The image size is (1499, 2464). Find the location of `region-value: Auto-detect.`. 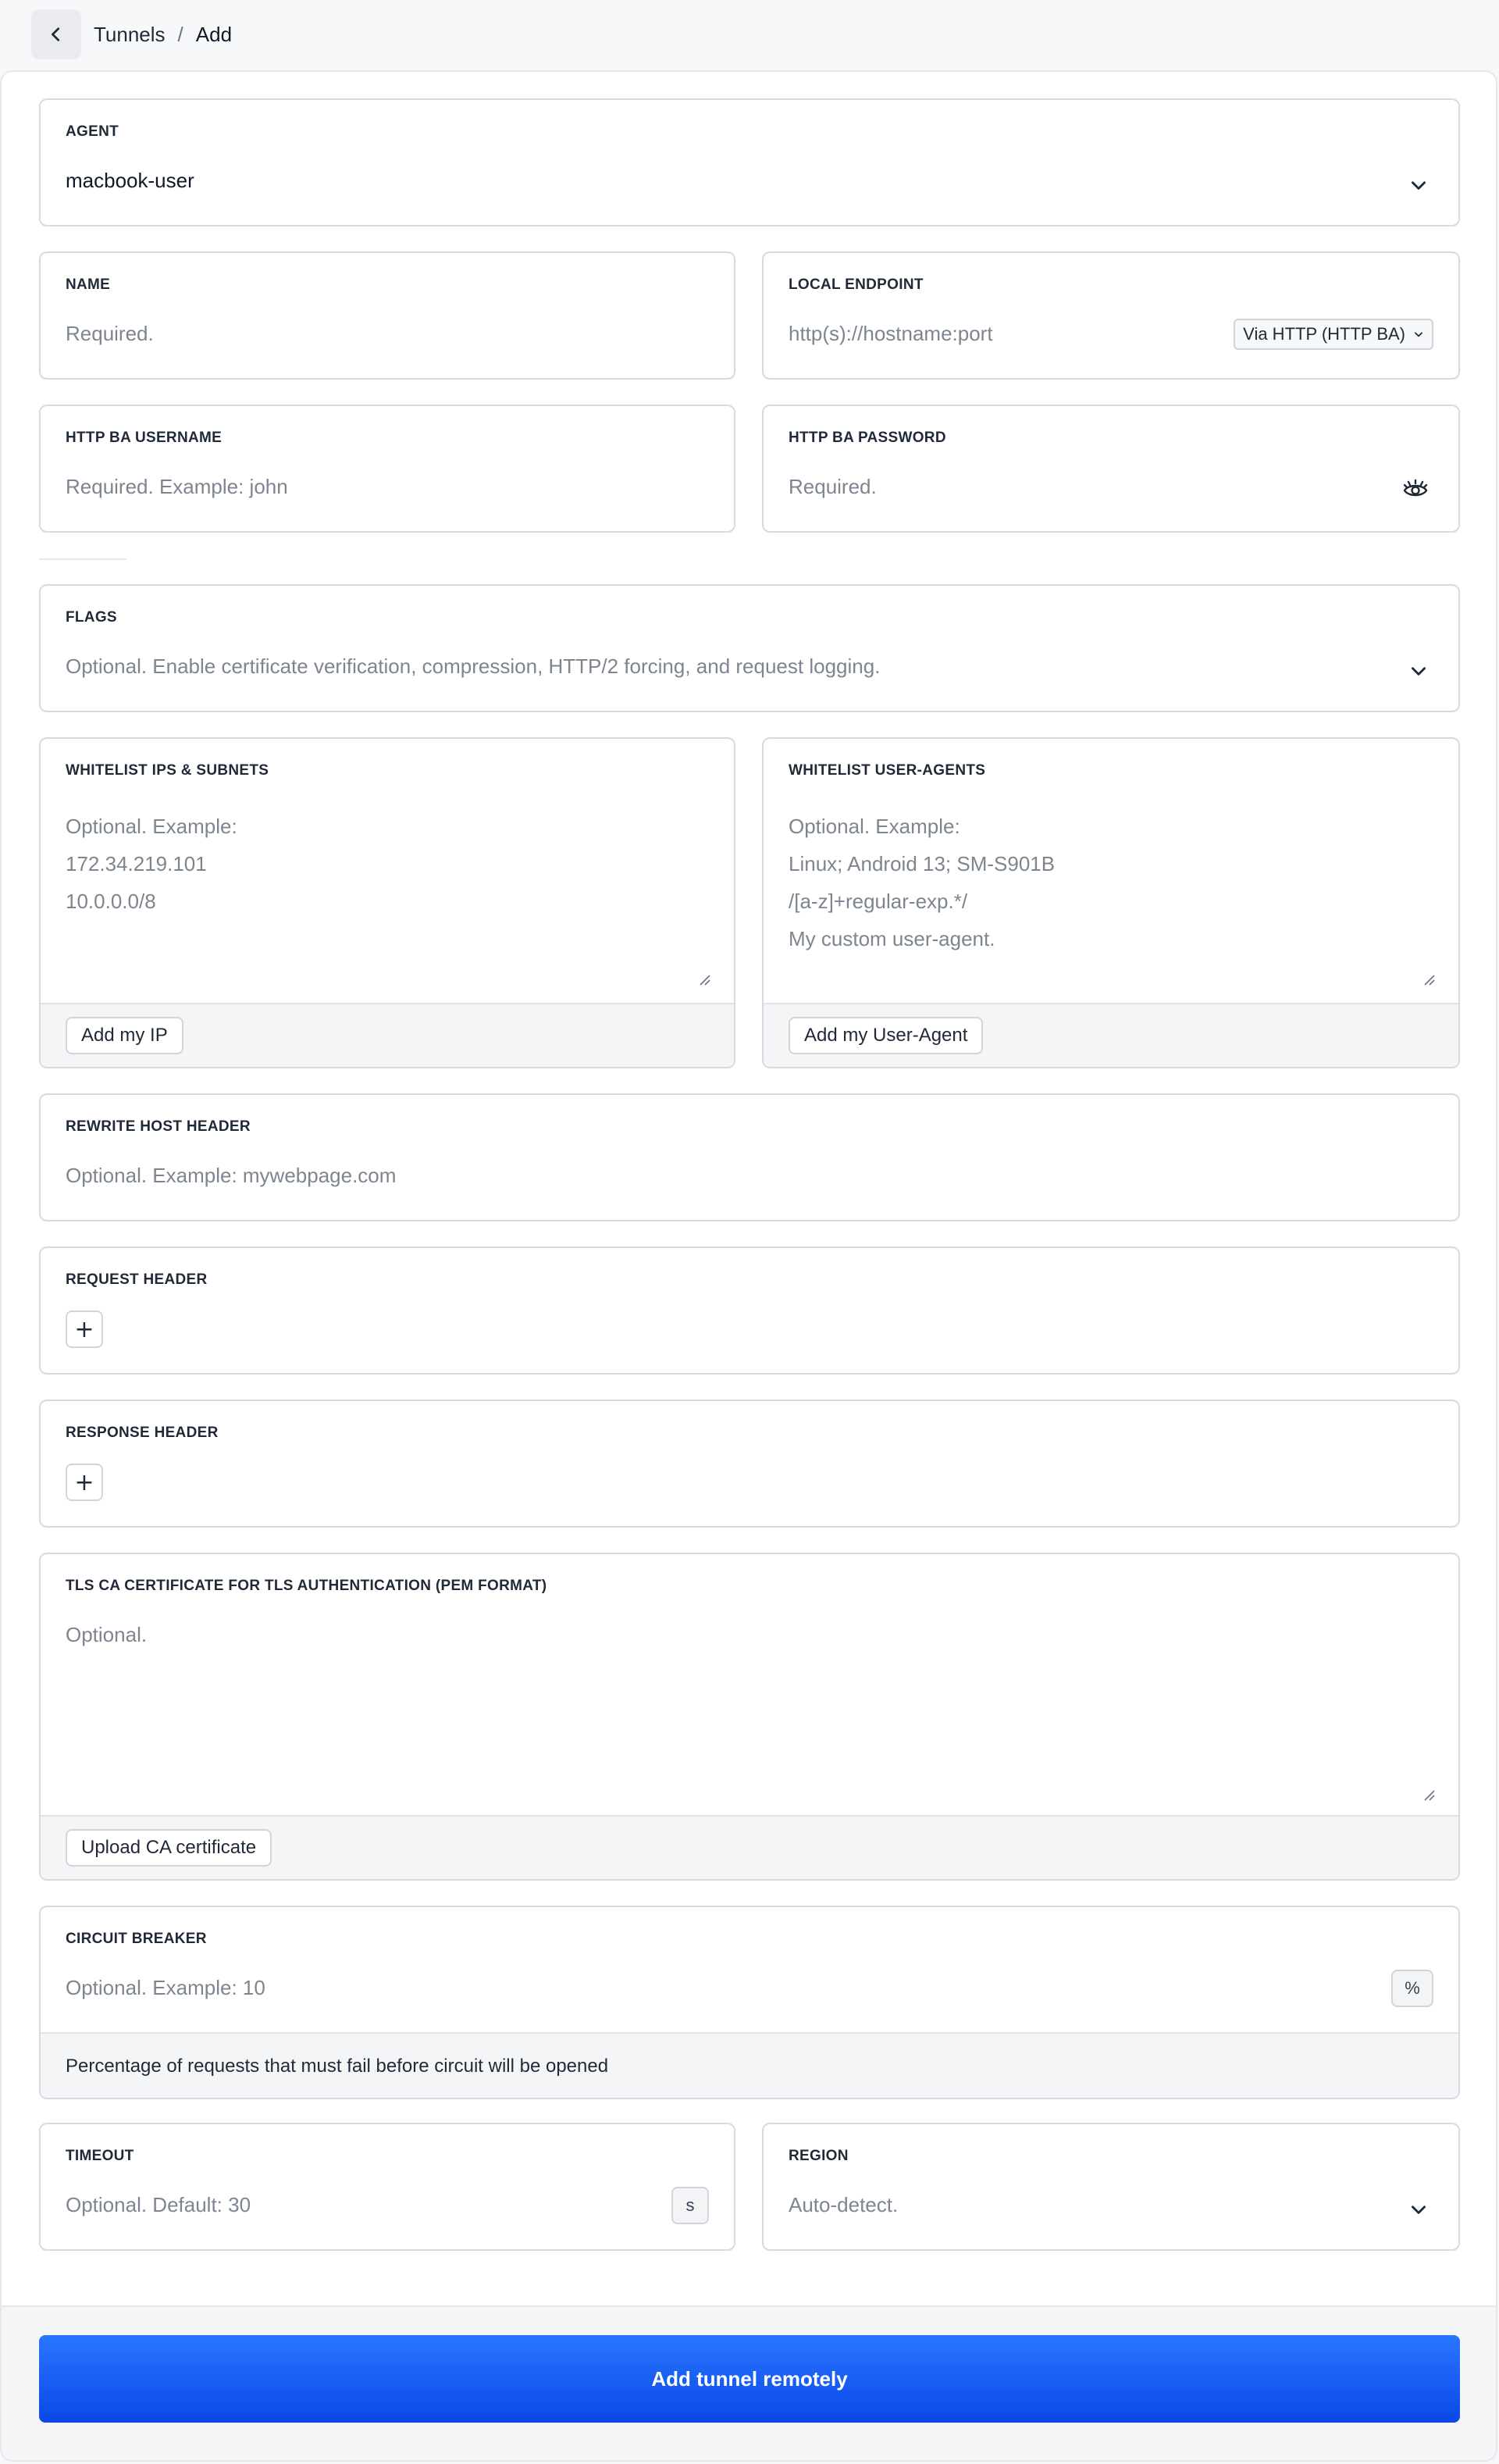

region-value: Auto-detect. is located at coordinates (844, 2205).